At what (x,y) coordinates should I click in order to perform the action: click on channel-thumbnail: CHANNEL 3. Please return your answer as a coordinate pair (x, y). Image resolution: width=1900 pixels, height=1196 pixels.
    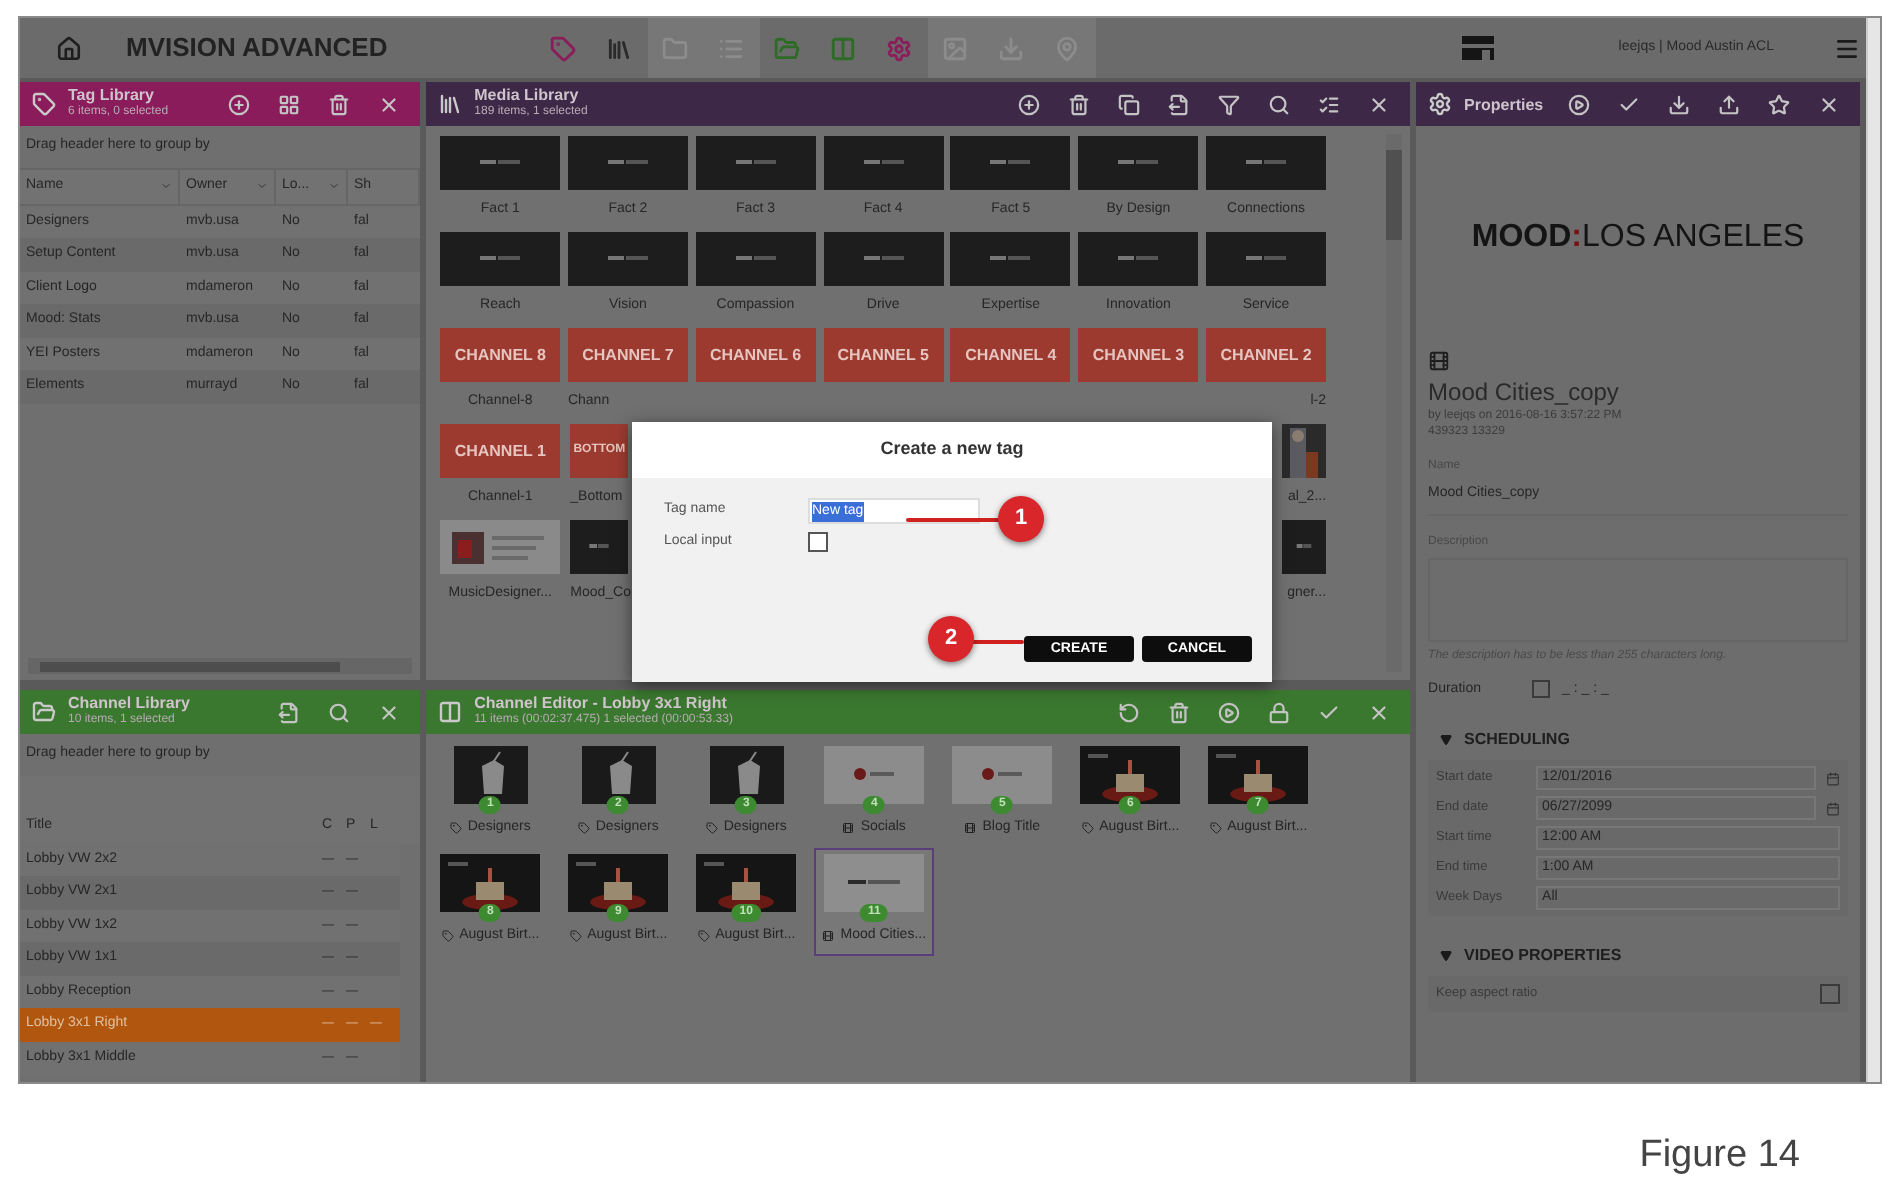
    Looking at the image, I should click on (1138, 355).